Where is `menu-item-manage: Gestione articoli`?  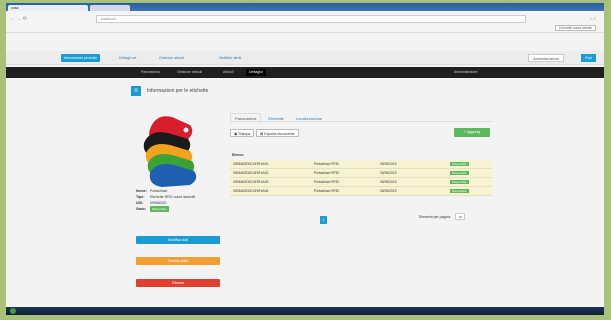
menu-item-manage: Gestione articoli is located at coordinates (189, 72).